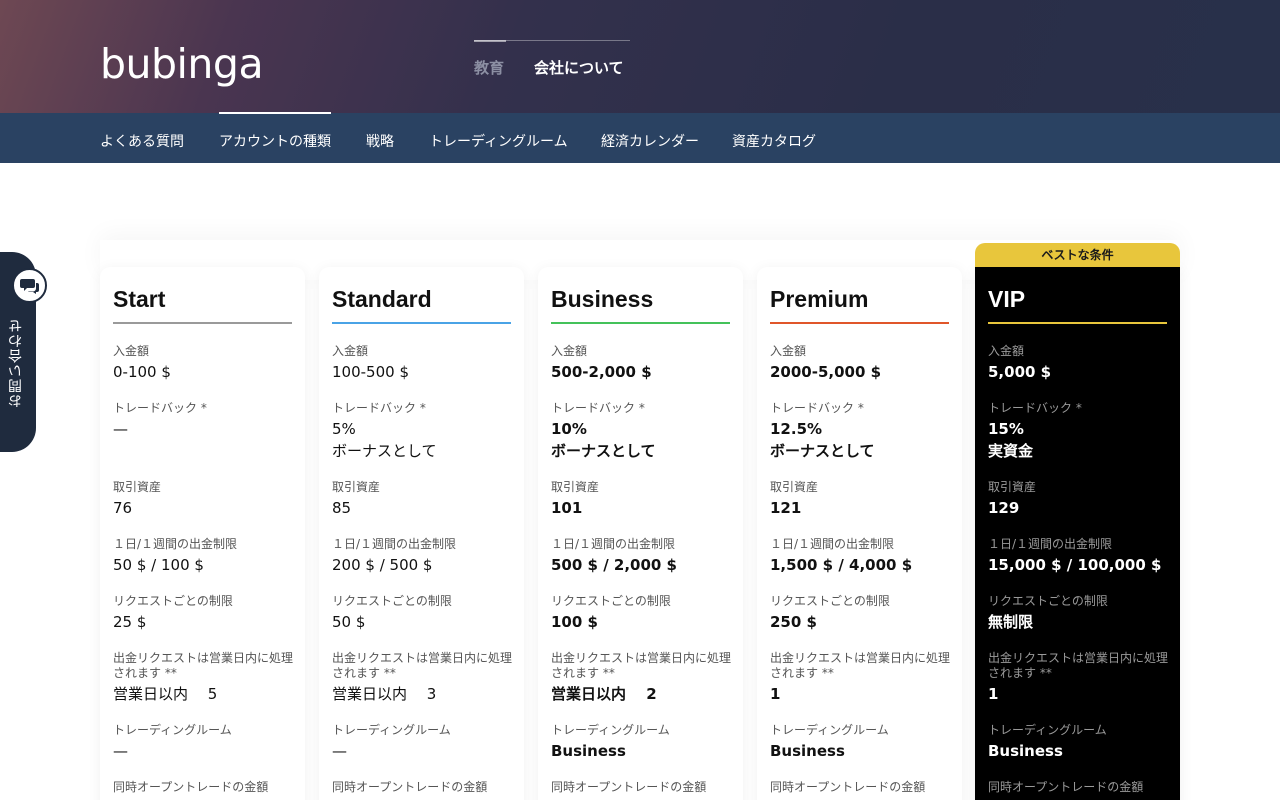 This screenshot has height=800, width=1280. I want to click on field-value: 営業日以内 3, so click(384, 694).